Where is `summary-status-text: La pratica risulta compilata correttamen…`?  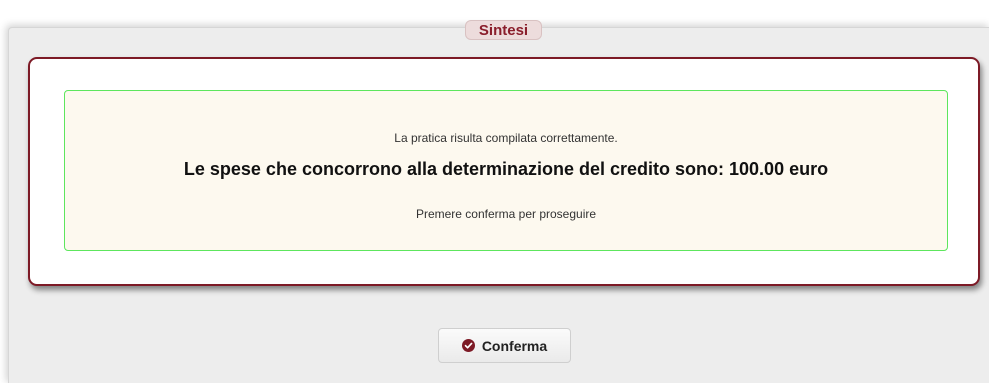
summary-status-text: La pratica risulta compilata correttamen… is located at coordinates (506, 138).